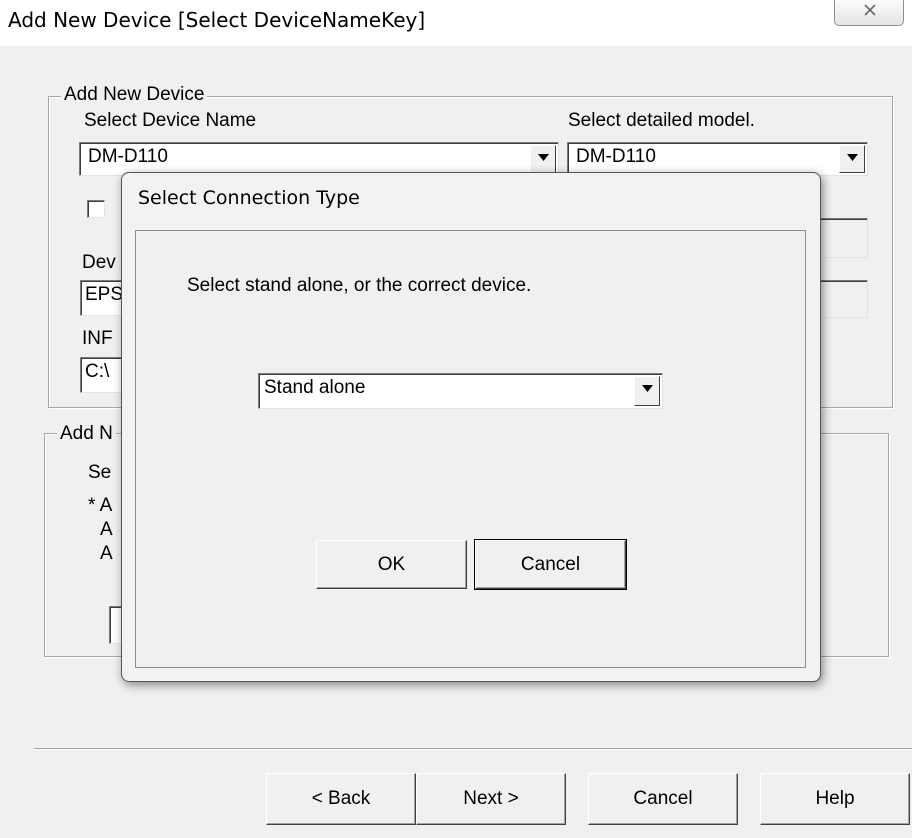 The image size is (912, 838). Describe the element at coordinates (99, 262) in the screenshot. I see `device-label-partial: Dev` at that location.